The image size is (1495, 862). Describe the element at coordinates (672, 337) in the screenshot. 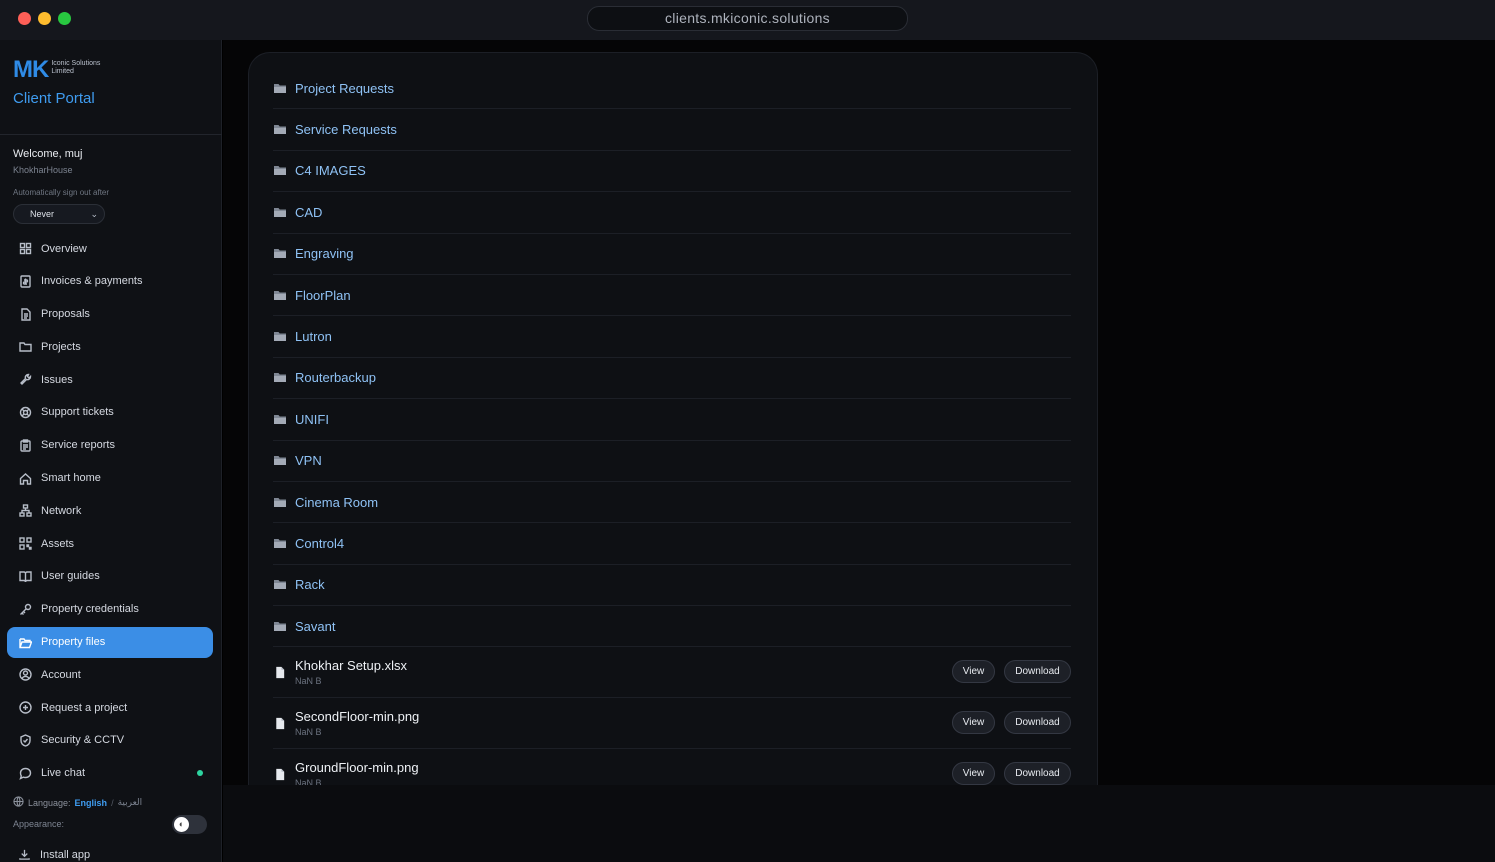

I see `folder-row: Lutron` at that location.